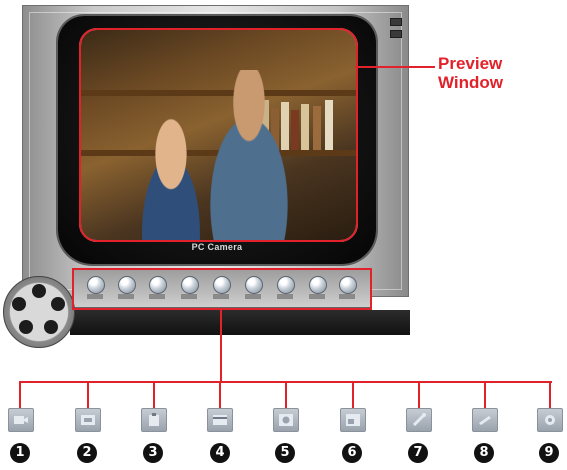 Image resolution: width=567 pixels, height=470 pixels. I want to click on marker-3: 3, so click(153, 453).